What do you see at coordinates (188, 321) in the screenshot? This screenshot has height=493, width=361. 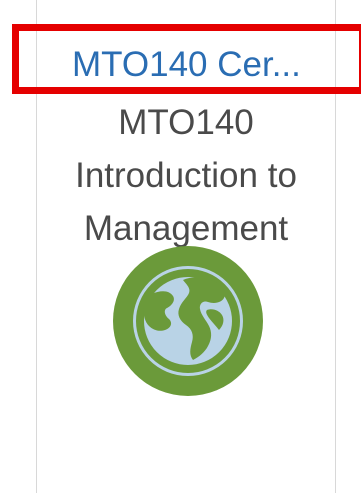 I see `globe-icon` at bounding box center [188, 321].